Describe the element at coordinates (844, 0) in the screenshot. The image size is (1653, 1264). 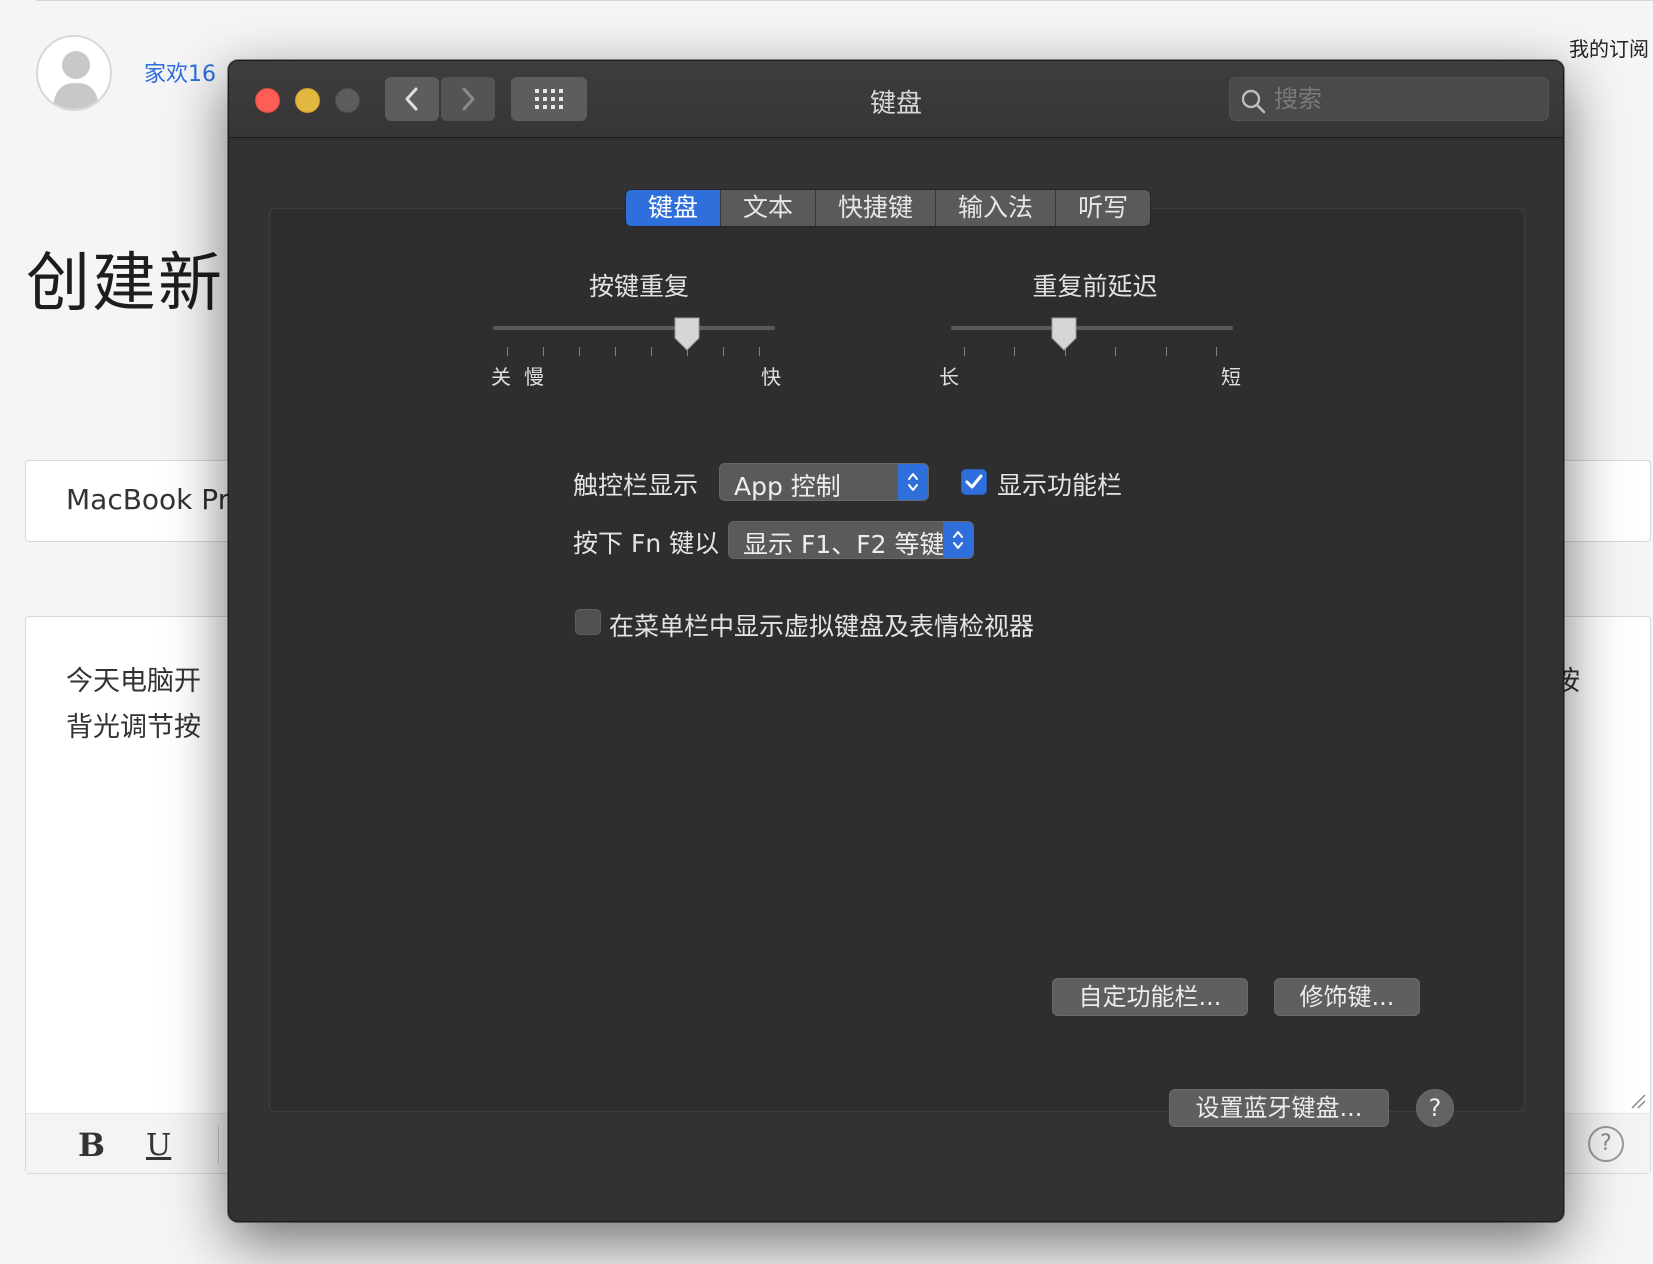
I see `page-top-border` at that location.